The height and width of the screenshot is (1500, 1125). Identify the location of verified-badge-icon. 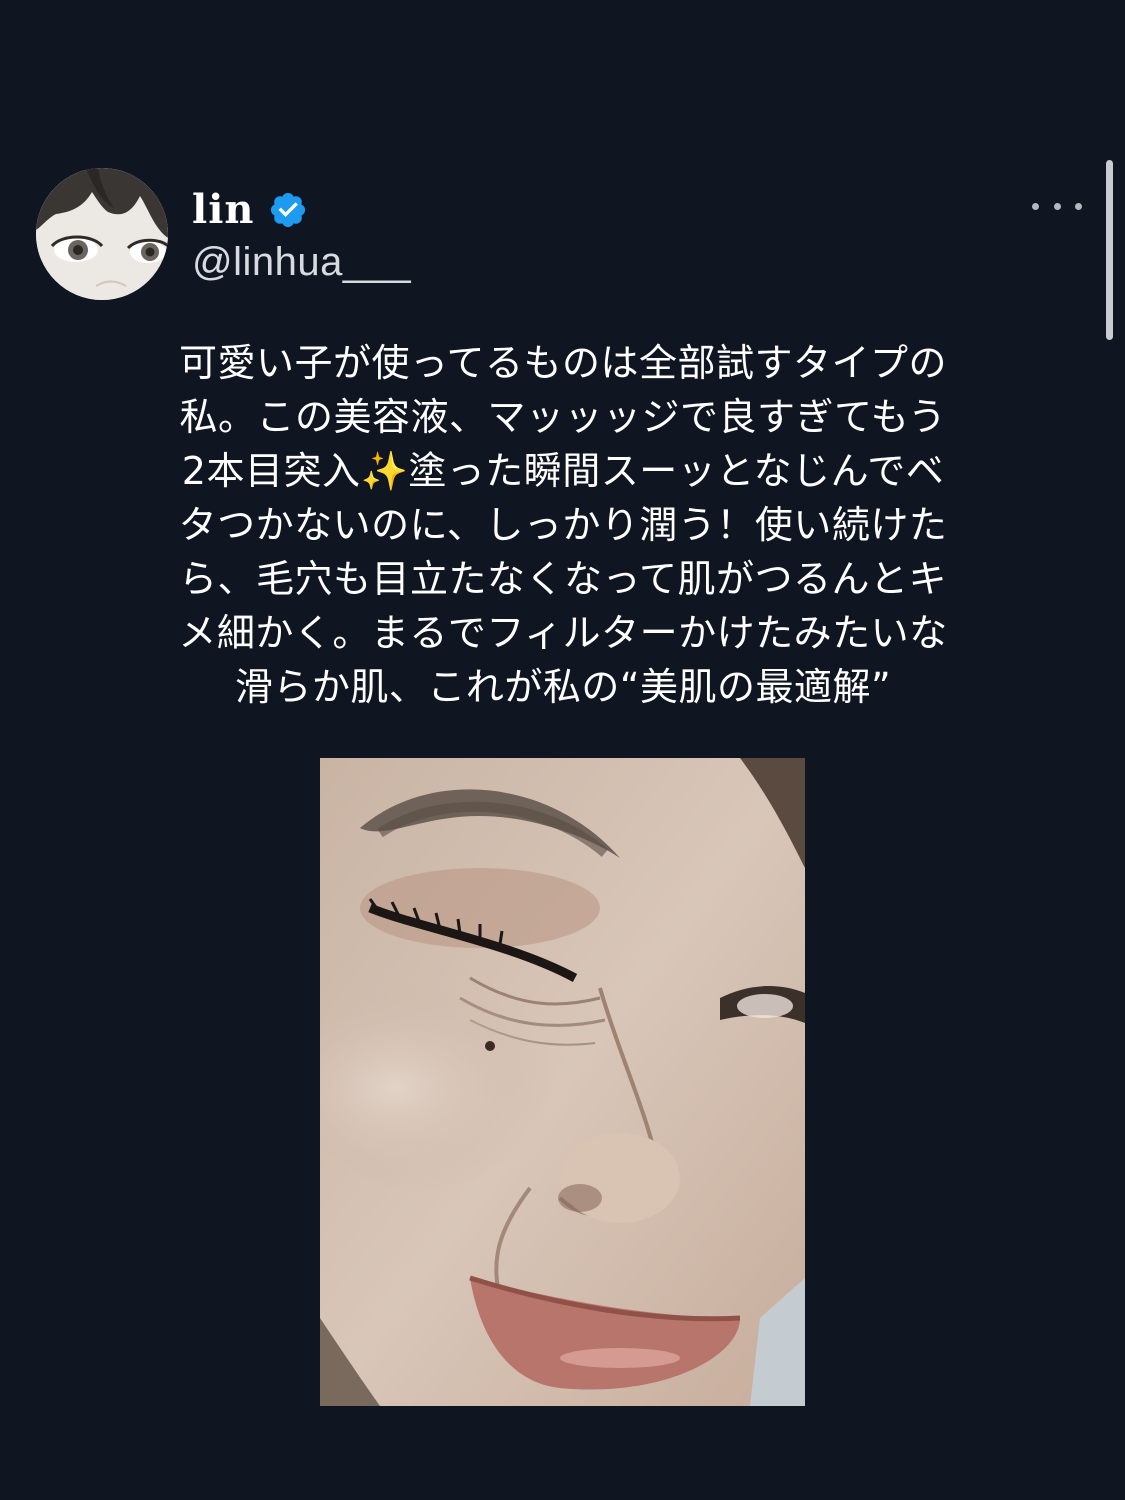
(288, 210).